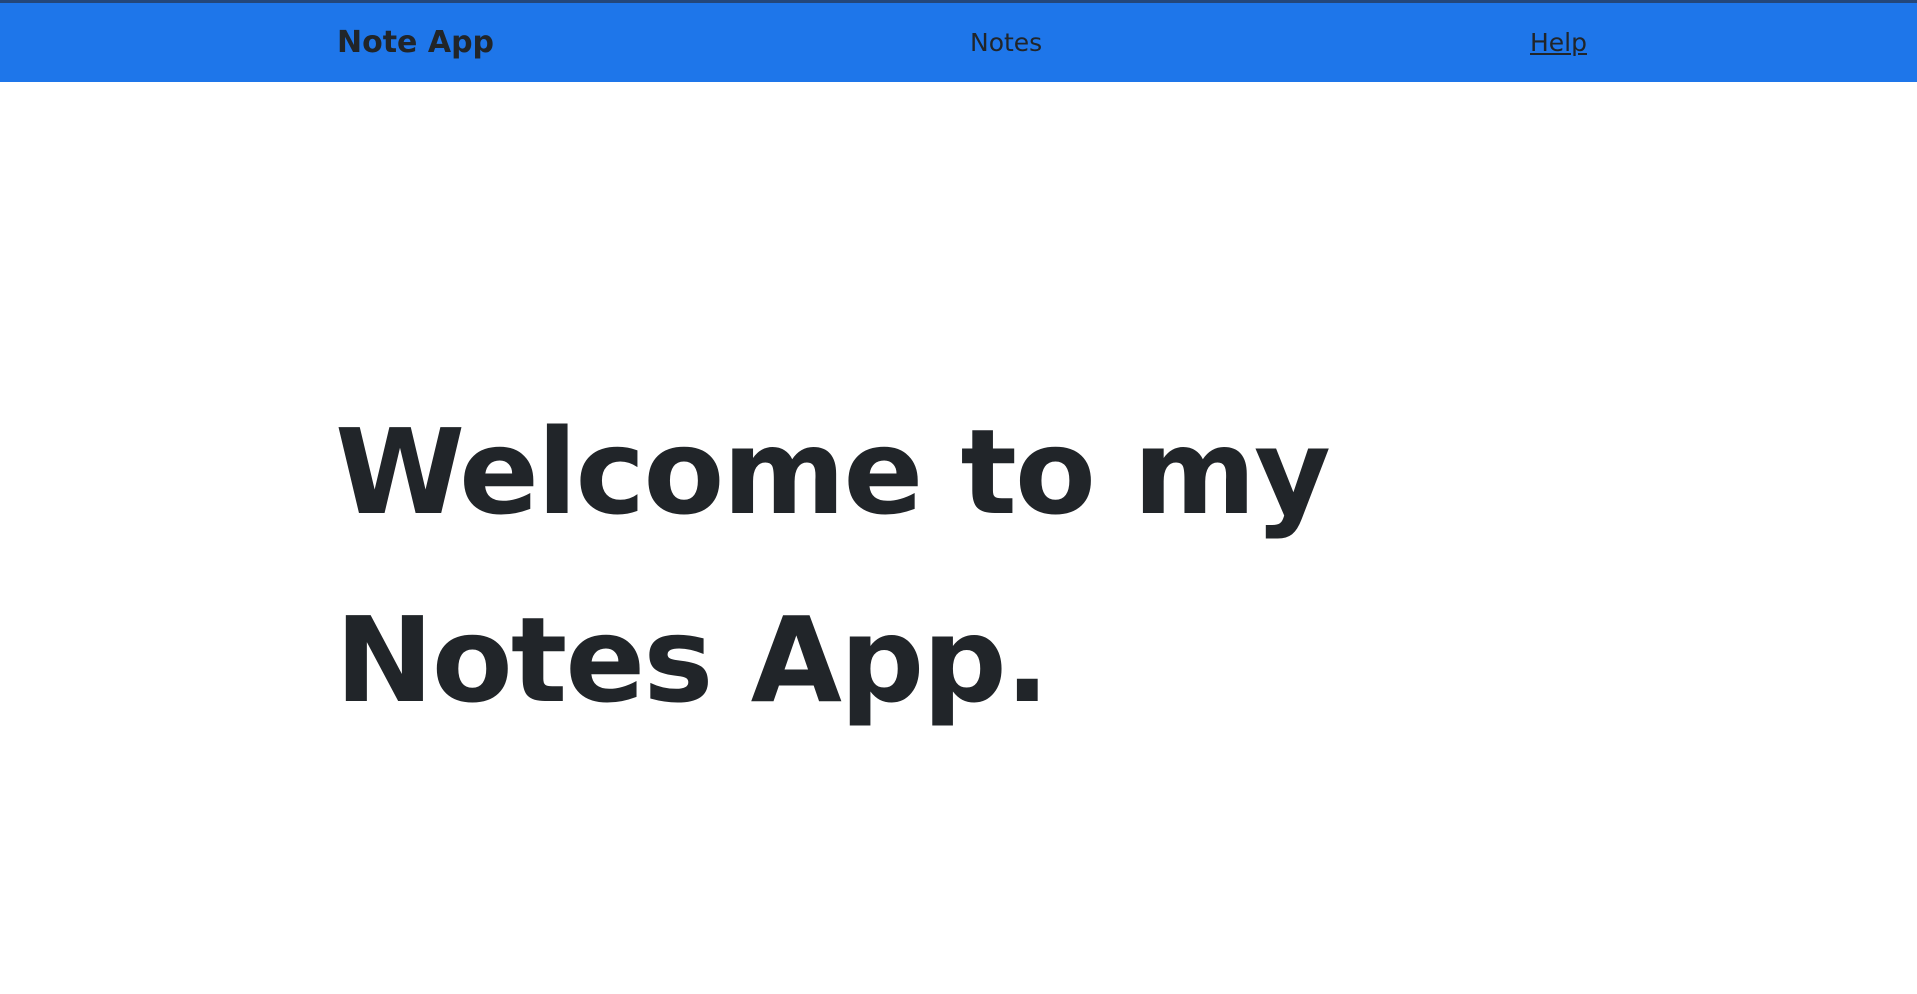 The height and width of the screenshot is (994, 1917). What do you see at coordinates (1006, 42) in the screenshot?
I see `nav-link-notes: Notes` at bounding box center [1006, 42].